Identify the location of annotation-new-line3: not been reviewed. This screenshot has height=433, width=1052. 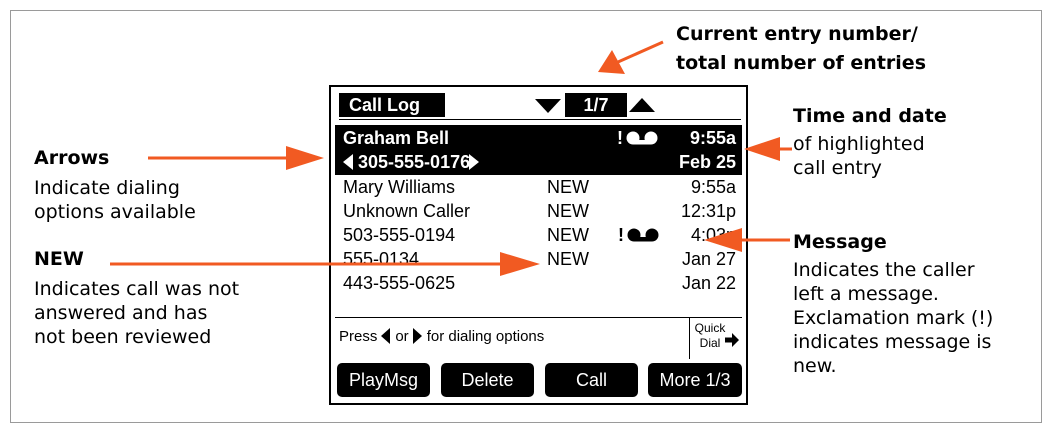
(123, 337).